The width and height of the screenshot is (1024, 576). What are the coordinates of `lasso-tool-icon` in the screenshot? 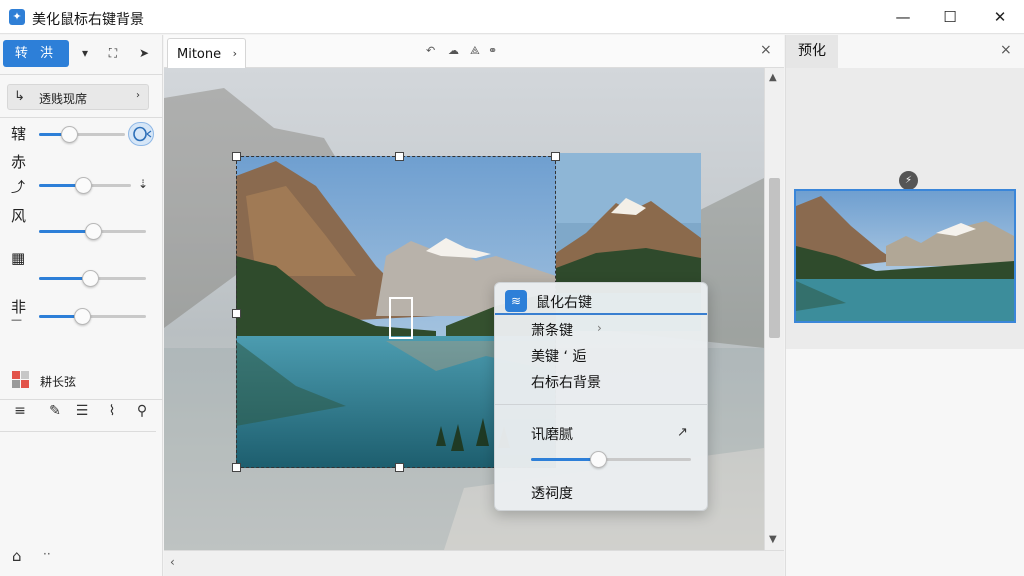 It's located at (141, 134).